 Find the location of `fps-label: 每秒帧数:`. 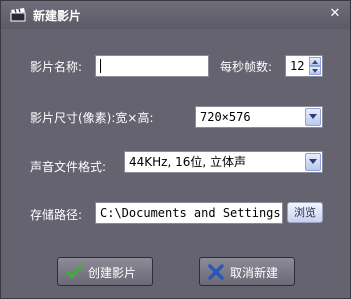

fps-label: 每秒帧数: is located at coordinates (246, 67).